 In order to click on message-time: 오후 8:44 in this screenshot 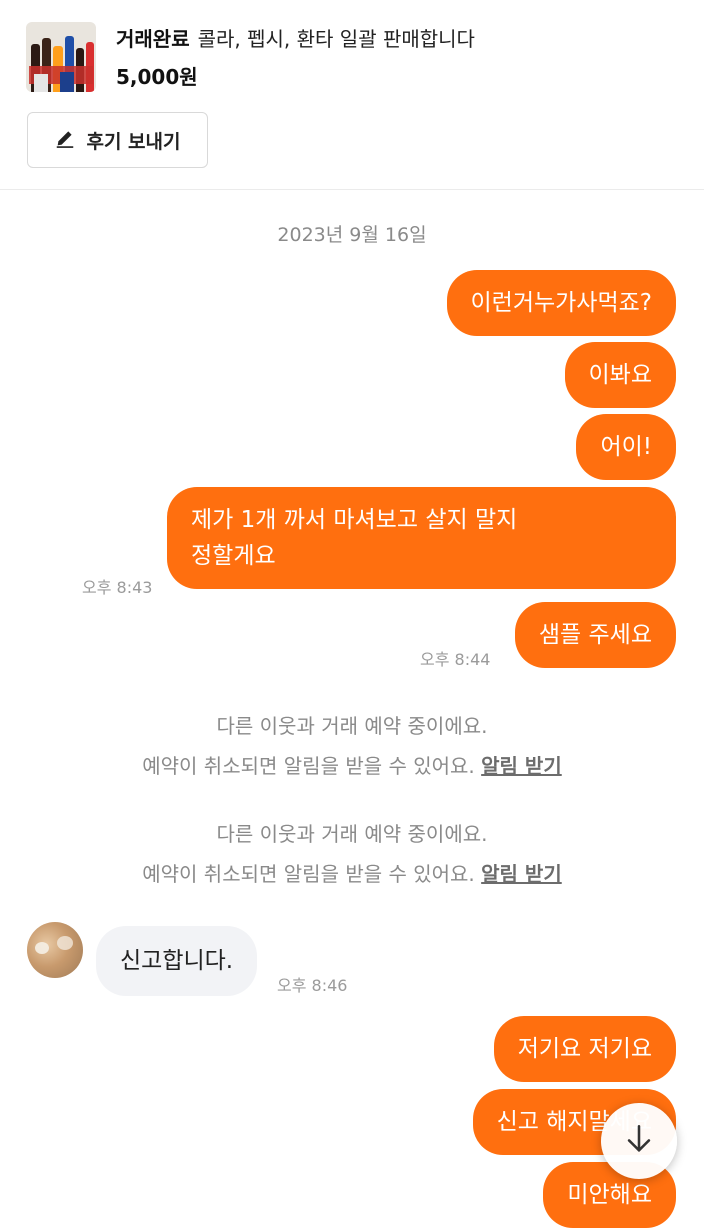, I will do `click(455, 659)`.